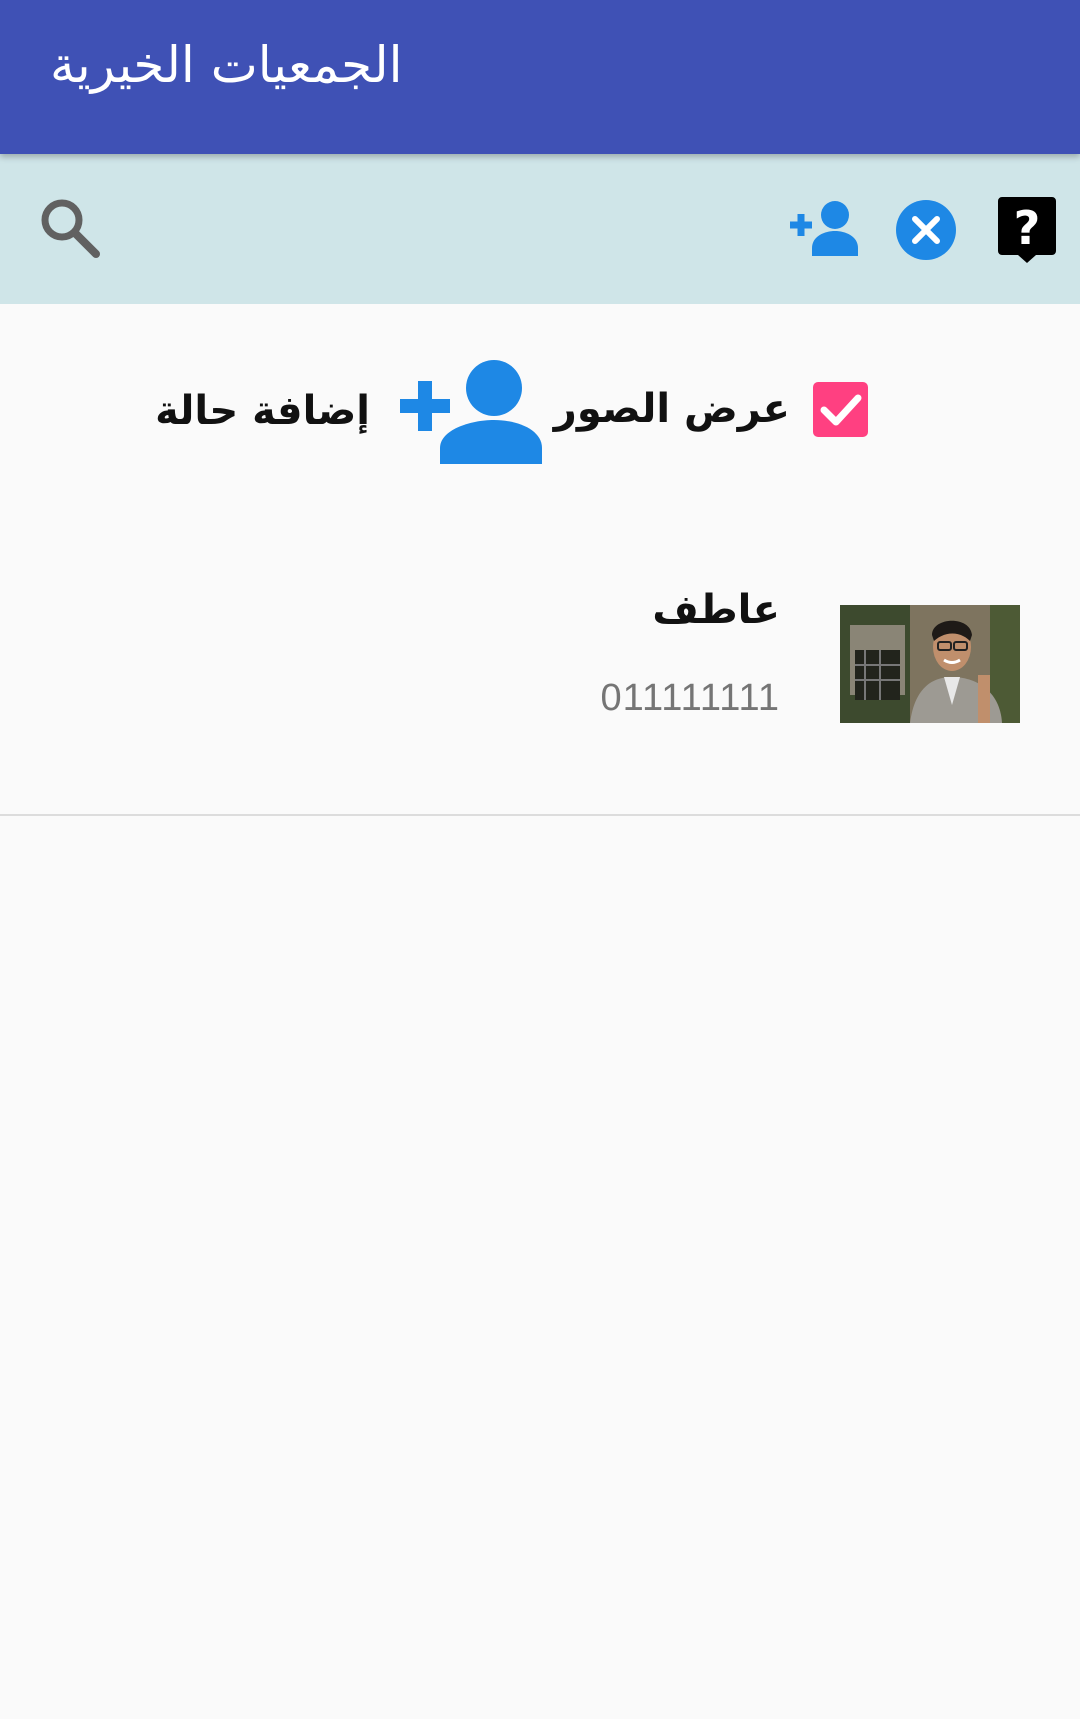 The width and height of the screenshot is (1080, 1719). Describe the element at coordinates (930, 664) in the screenshot. I see `case-photo` at that location.